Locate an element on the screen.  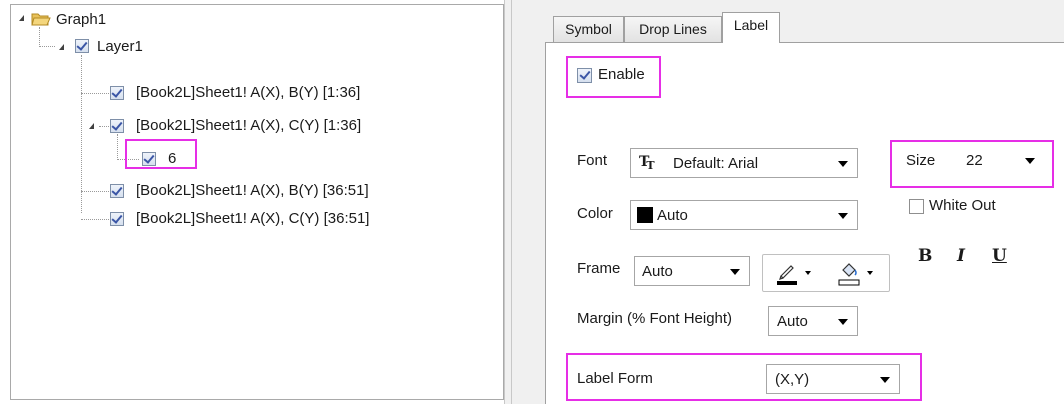
tree-node-plot: [Book2L]Sheet1! A(X), C(Y) [36:51] is located at coordinates (252, 218).